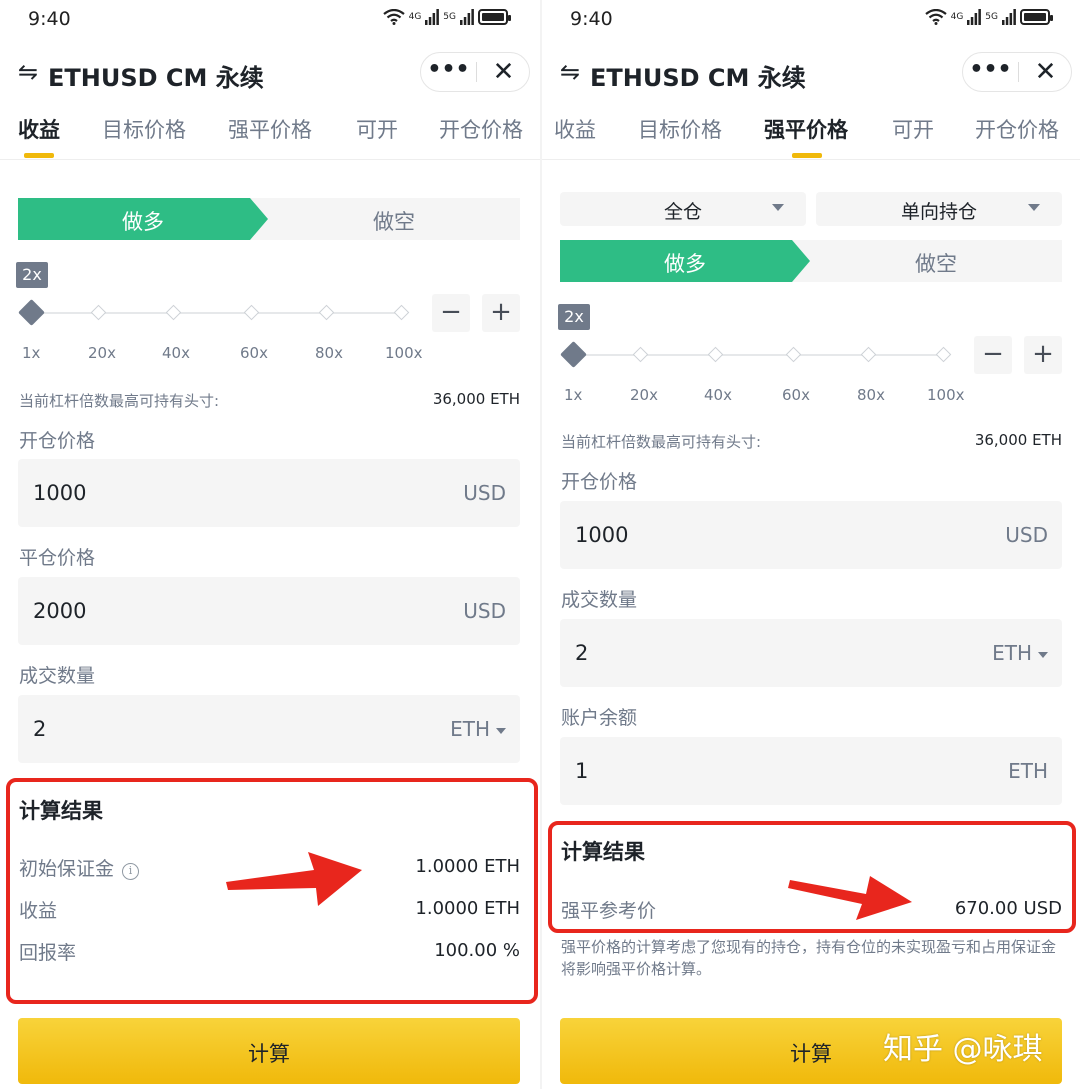  I want to click on liquidation-price-value: 670.00 USD, so click(1008, 908).